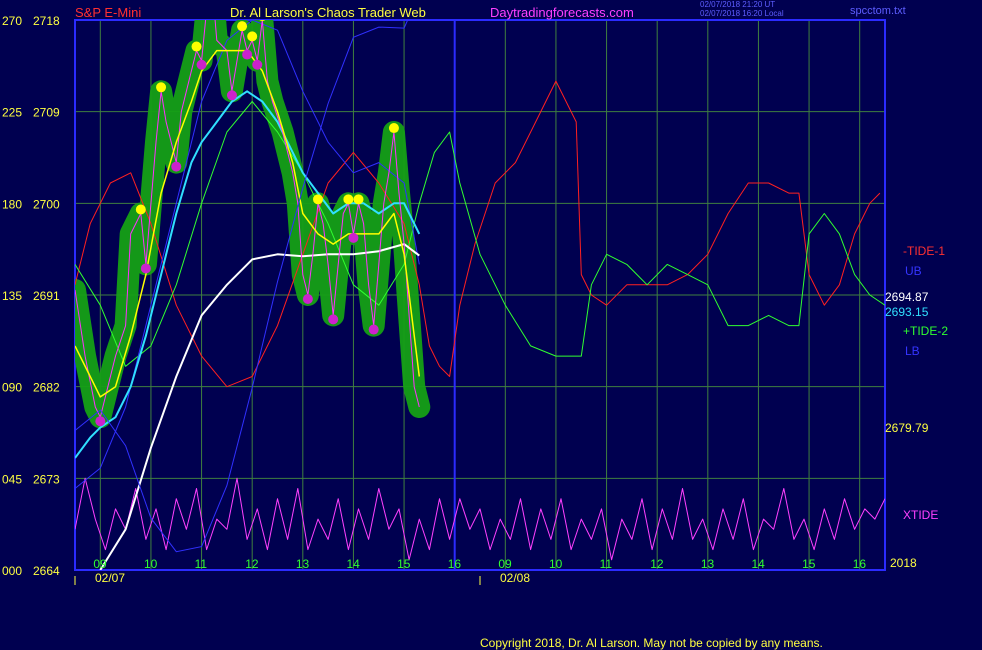 Image resolution: width=982 pixels, height=650 pixels. Describe the element at coordinates (912, 351) in the screenshot. I see `right-label-lb: LB` at that location.